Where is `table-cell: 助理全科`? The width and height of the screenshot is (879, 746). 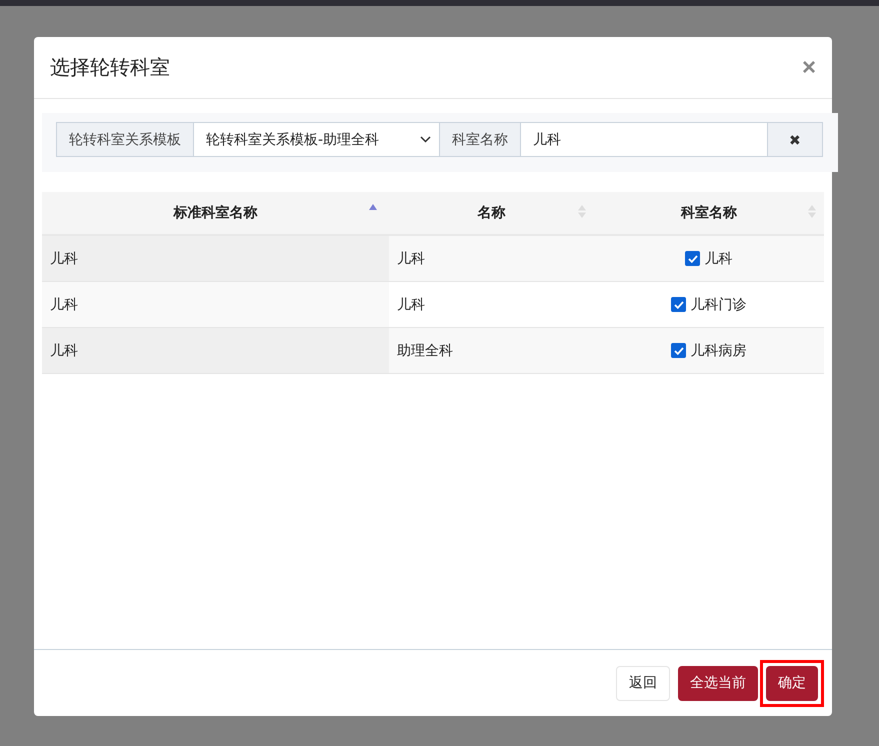
table-cell: 助理全科 is located at coordinates (491, 351).